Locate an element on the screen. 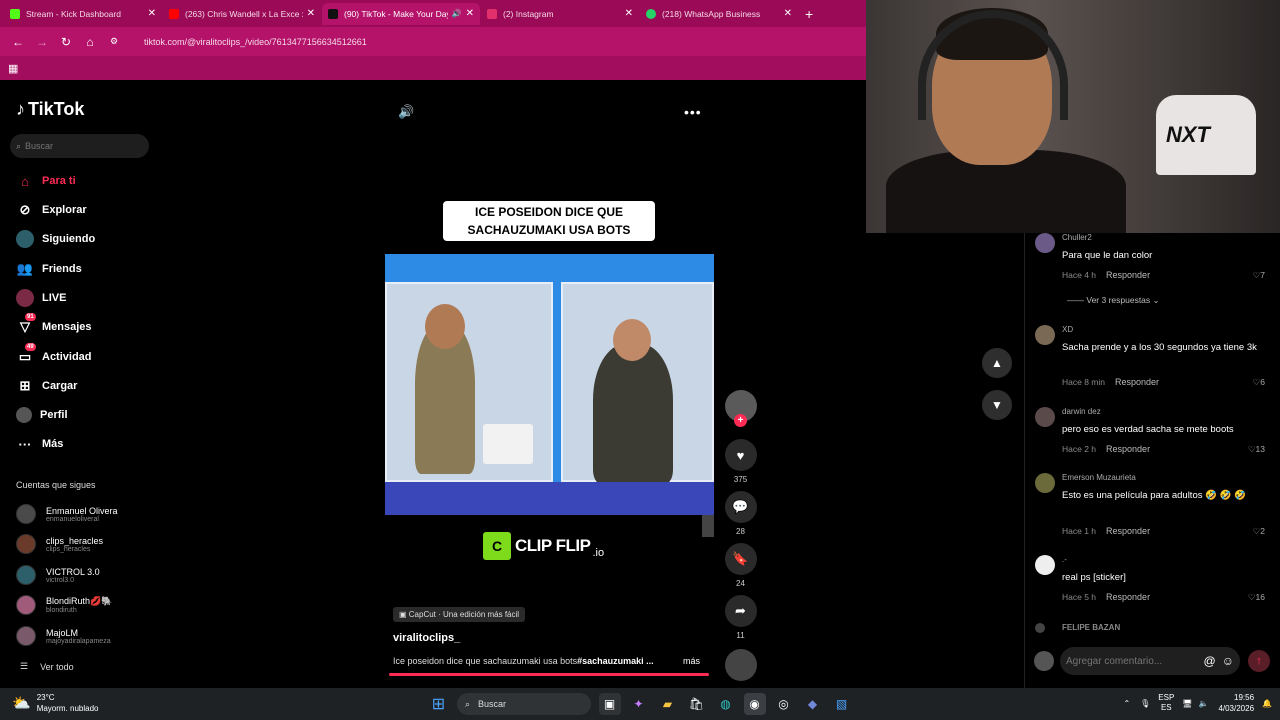 The height and width of the screenshot is (720, 1280). site-info-icon: ⚙ is located at coordinates (114, 41).